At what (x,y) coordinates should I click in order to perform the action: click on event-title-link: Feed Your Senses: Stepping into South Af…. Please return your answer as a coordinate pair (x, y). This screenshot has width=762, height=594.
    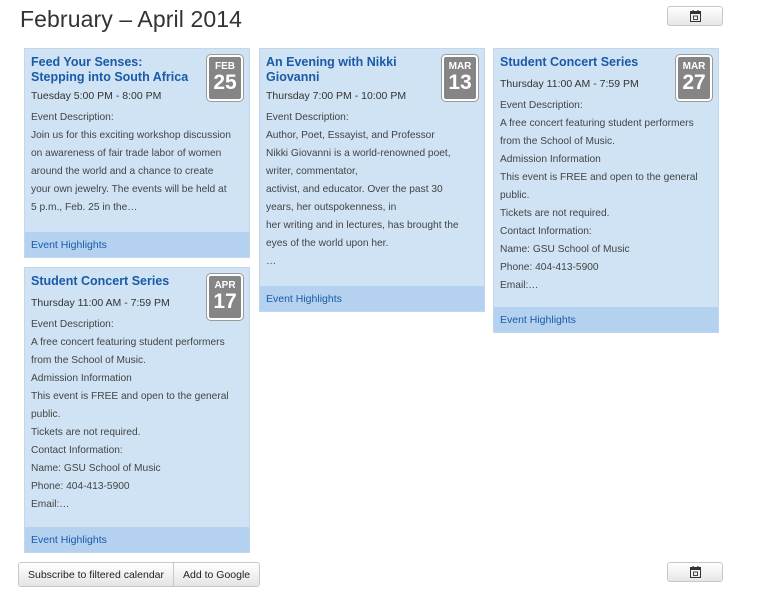
    Looking at the image, I should click on (115, 70).